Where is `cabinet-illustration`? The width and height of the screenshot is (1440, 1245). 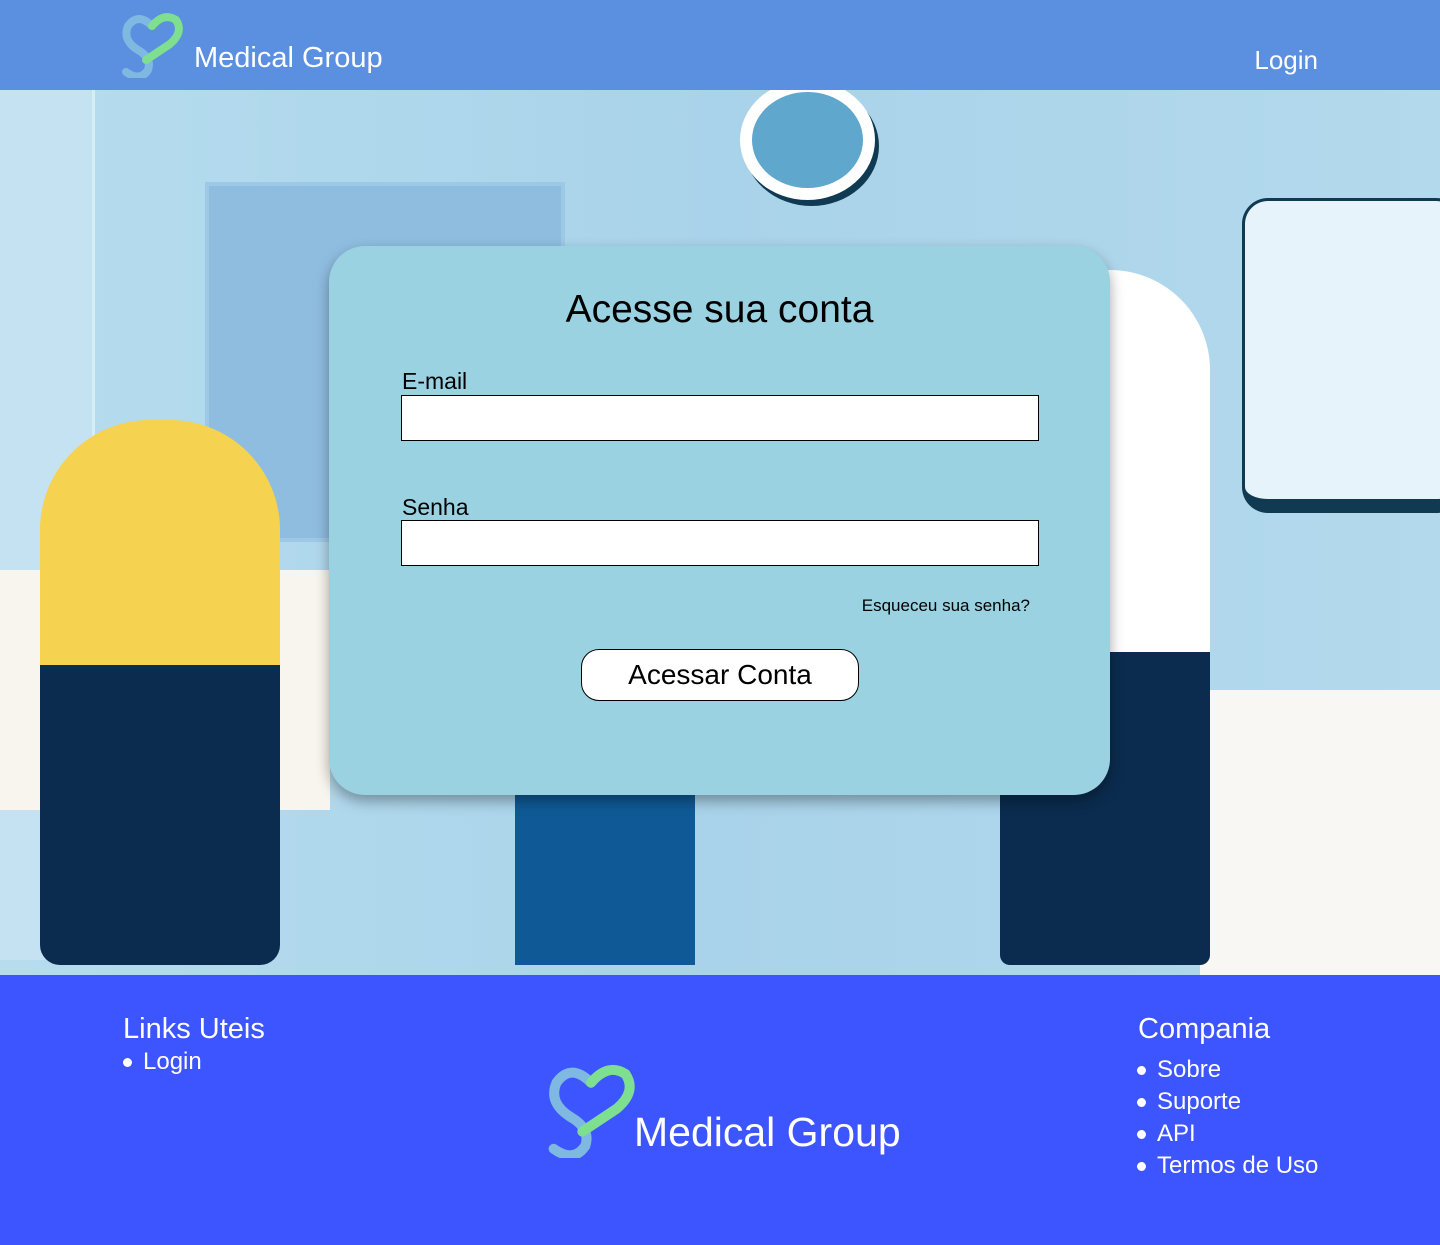 cabinet-illustration is located at coordinates (1320, 832).